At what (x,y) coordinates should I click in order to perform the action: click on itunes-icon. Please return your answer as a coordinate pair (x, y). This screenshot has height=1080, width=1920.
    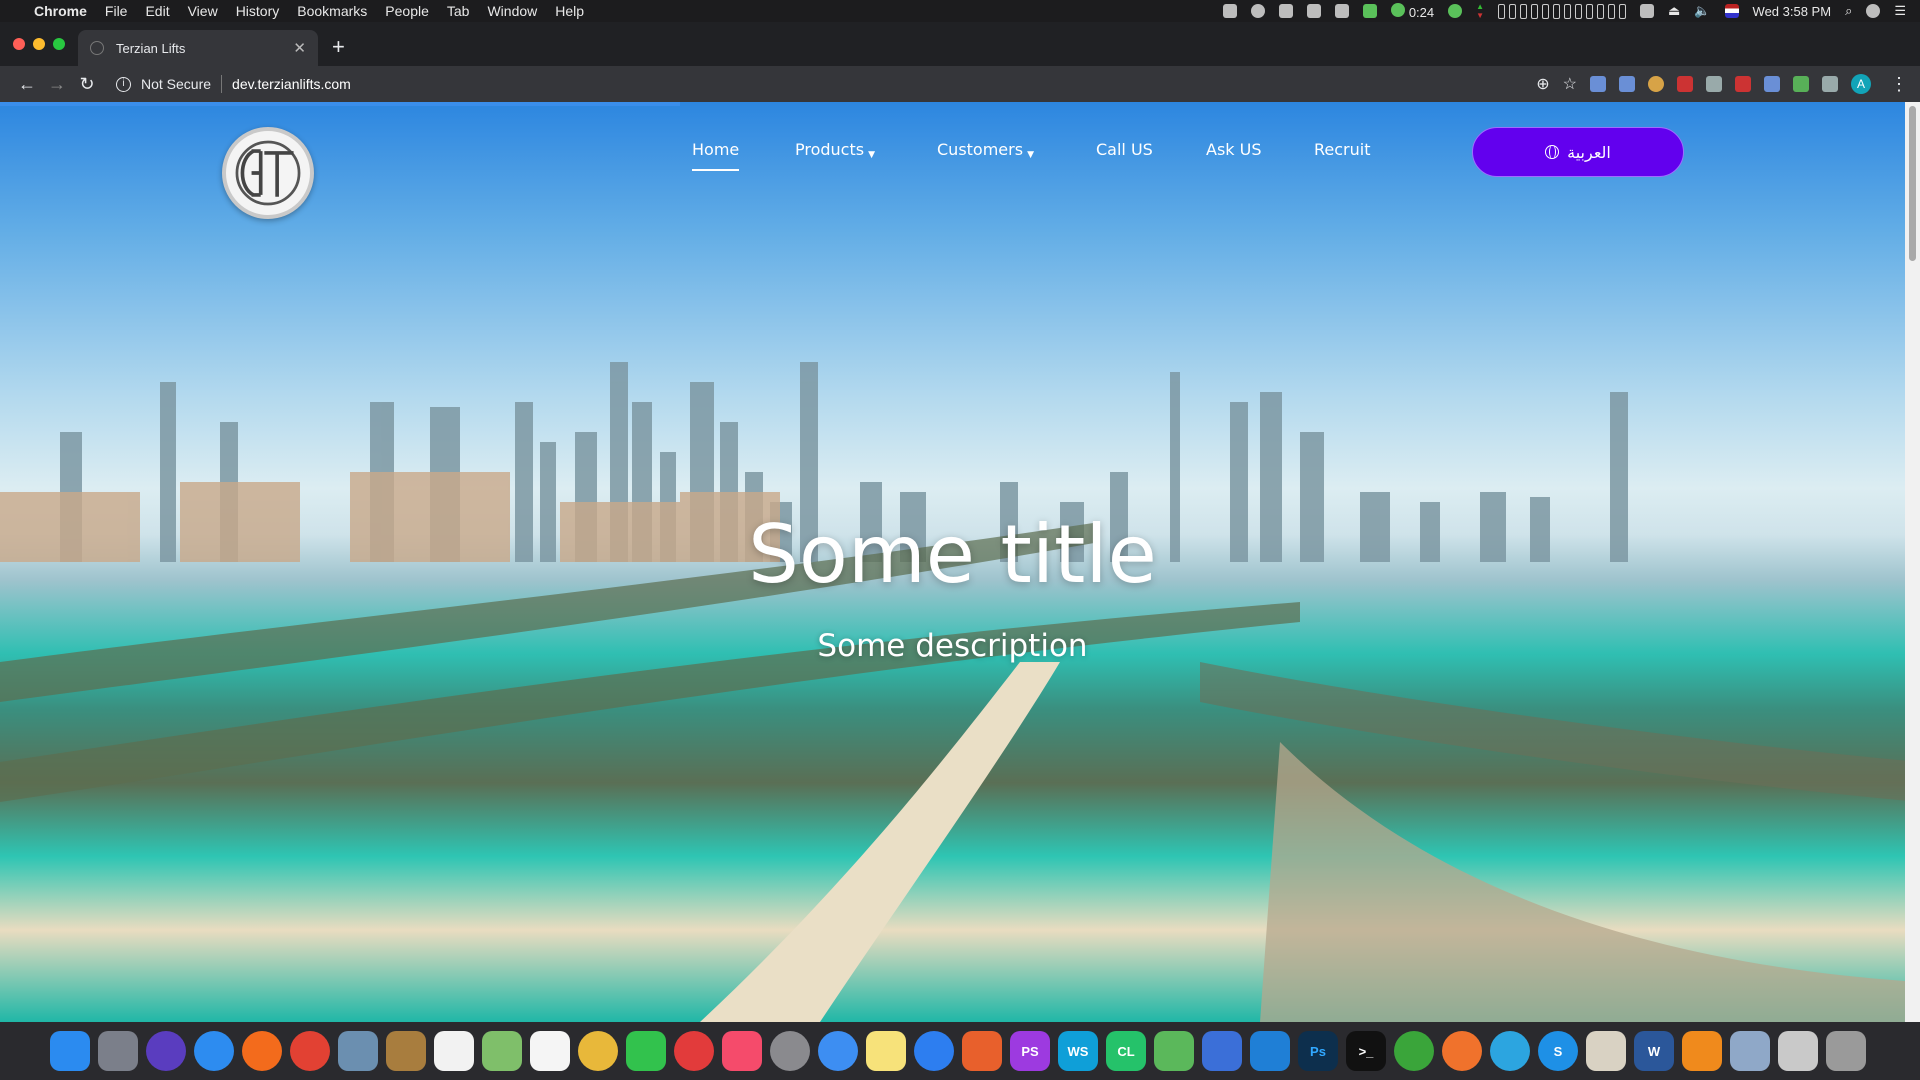
    Looking at the image, I should click on (742, 1051).